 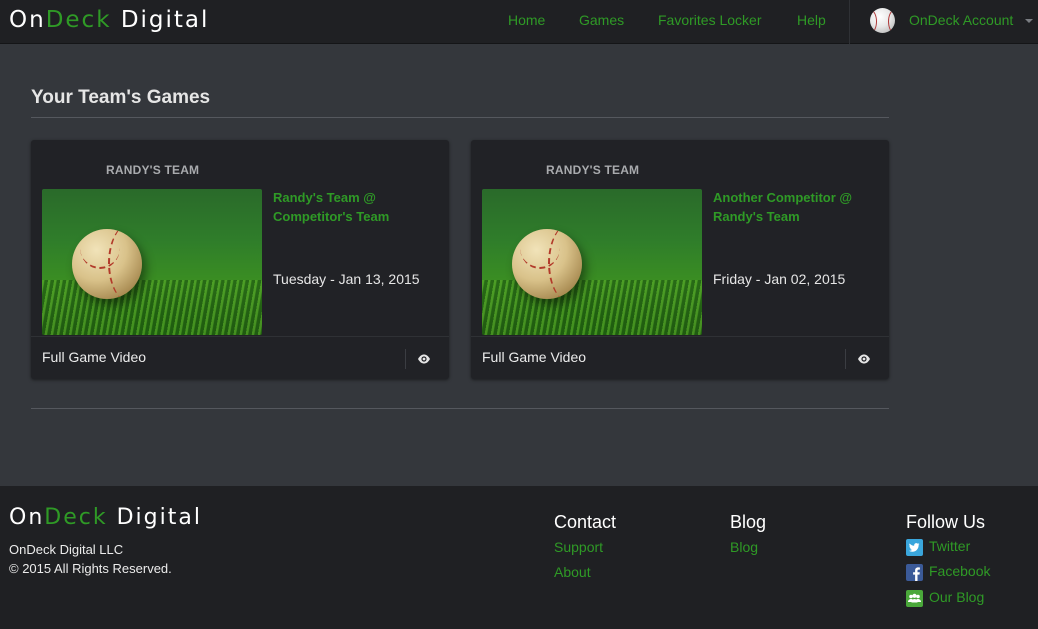 What do you see at coordinates (1029, 21) in the screenshot?
I see `caret-down-icon` at bounding box center [1029, 21].